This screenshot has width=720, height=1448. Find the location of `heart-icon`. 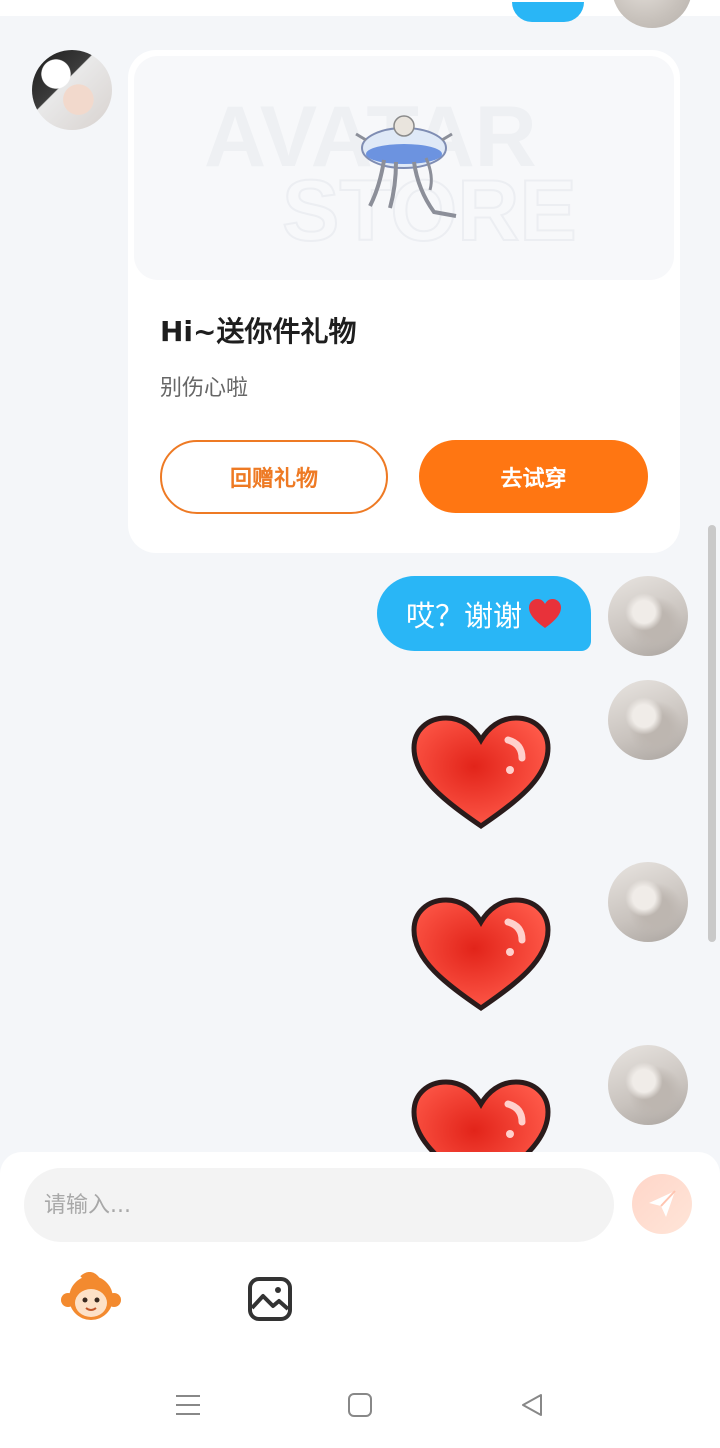

heart-icon is located at coordinates (545, 613).